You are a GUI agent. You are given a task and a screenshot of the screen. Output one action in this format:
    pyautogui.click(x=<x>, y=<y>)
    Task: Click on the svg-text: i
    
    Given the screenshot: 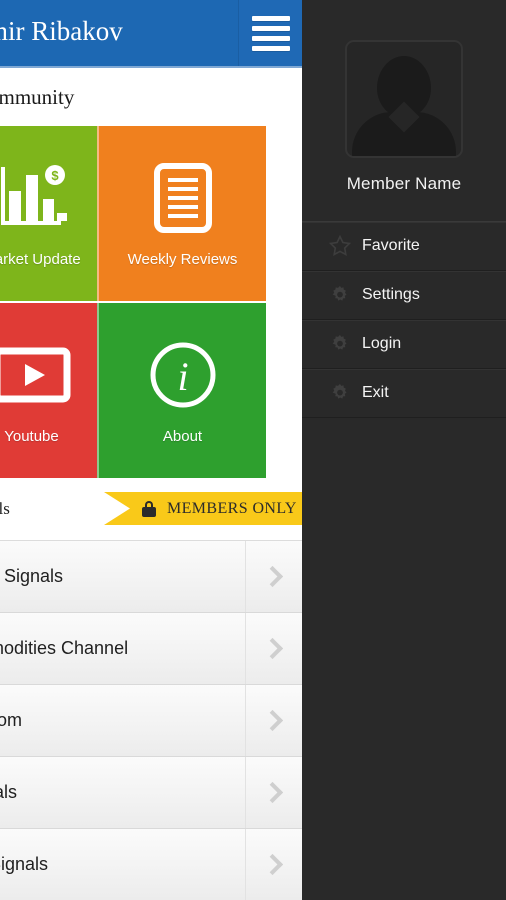 What is the action you would take?
    pyautogui.click(x=182, y=376)
    